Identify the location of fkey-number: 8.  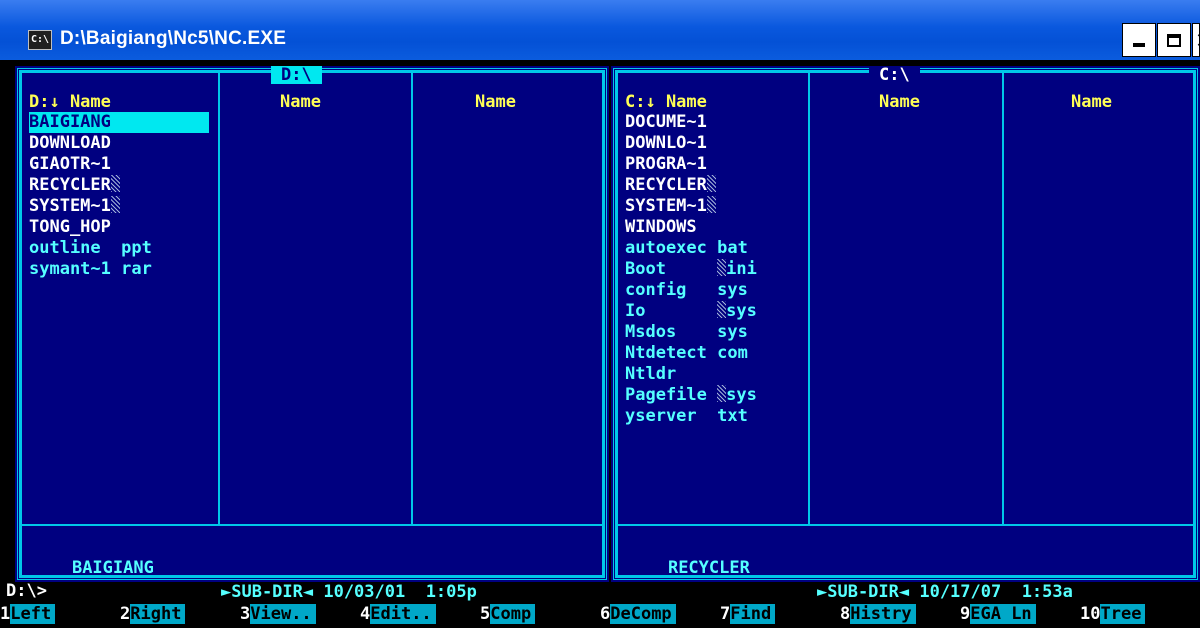
(845, 614).